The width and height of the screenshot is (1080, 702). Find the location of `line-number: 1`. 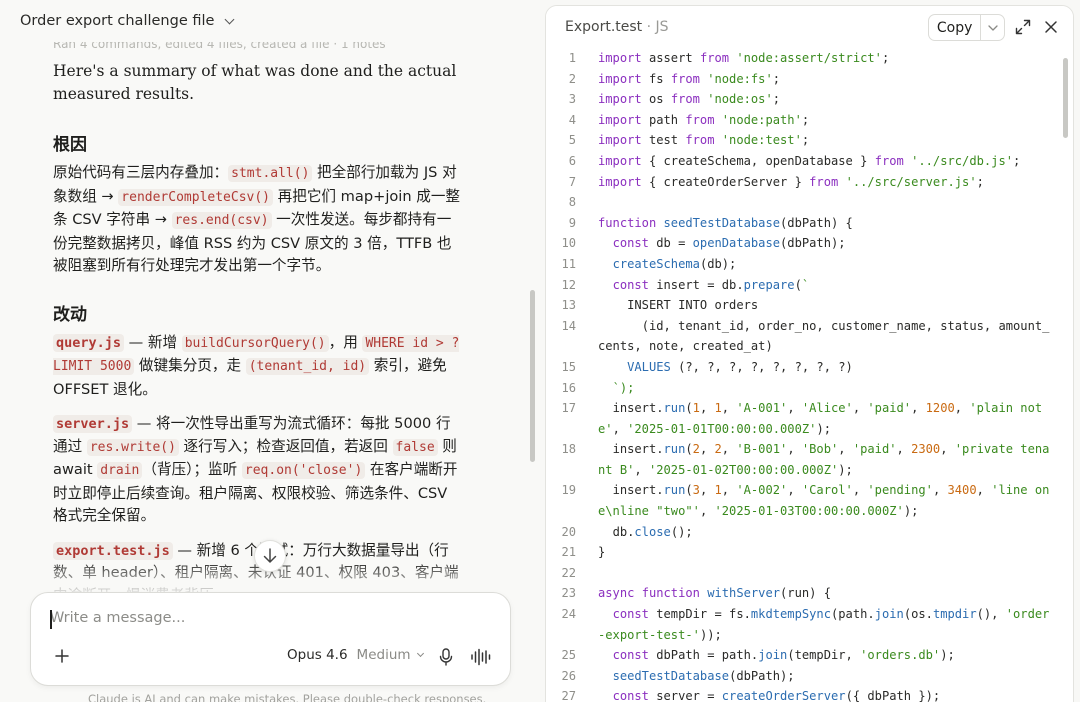

line-number: 1 is located at coordinates (572, 58).